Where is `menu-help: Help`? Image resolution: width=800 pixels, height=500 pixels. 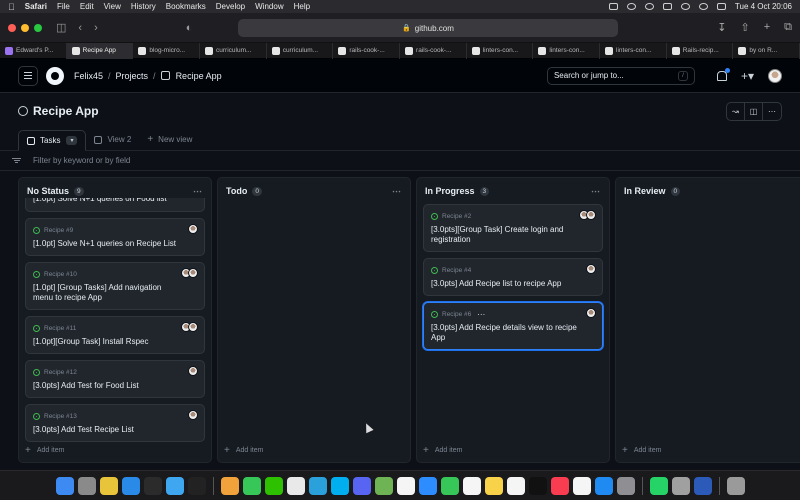
menu-help: Help is located at coordinates (302, 6).